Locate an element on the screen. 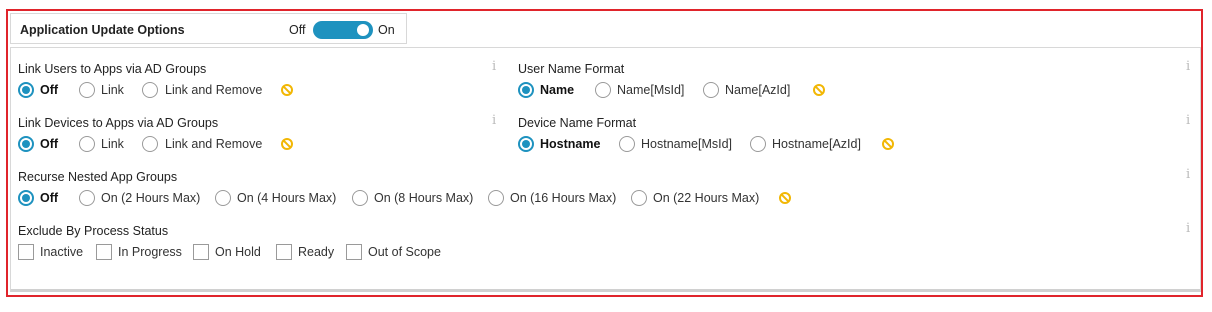 The height and width of the screenshot is (312, 1212). device-hostname-msid-label: Hostname[MsId] is located at coordinates (687, 144).